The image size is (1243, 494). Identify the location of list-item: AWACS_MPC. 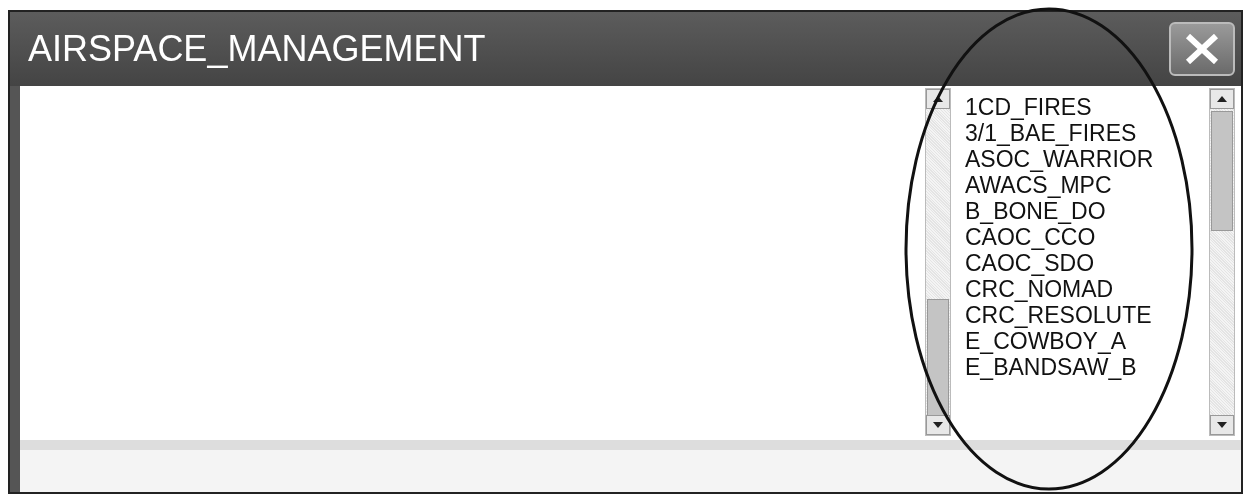
(1087, 185).